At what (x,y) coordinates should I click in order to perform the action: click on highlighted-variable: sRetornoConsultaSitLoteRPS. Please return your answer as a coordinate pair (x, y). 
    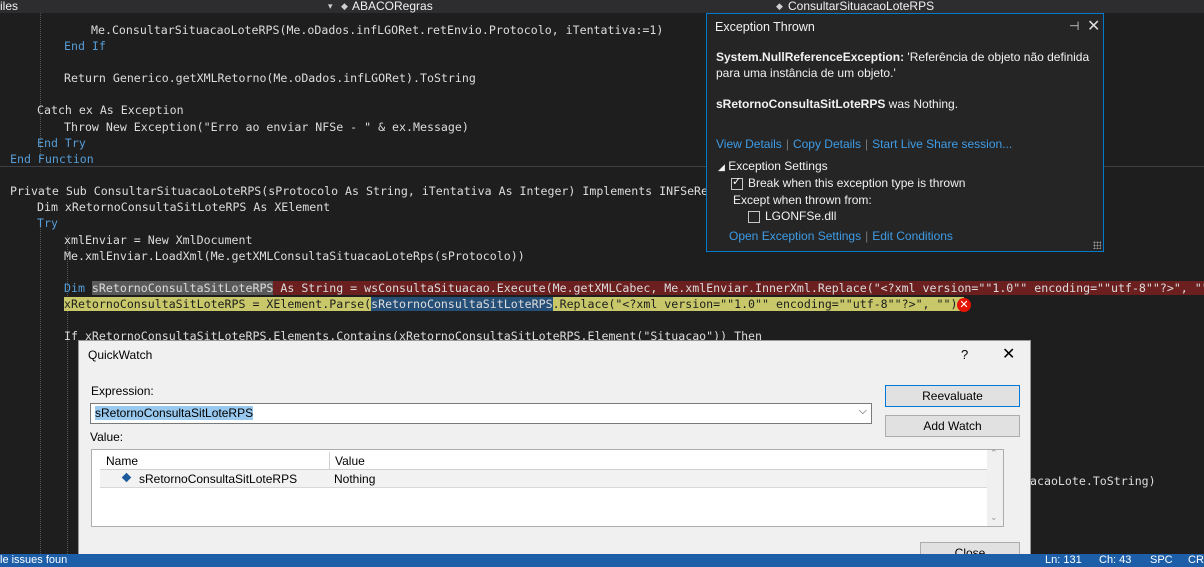
    Looking at the image, I should click on (182, 288).